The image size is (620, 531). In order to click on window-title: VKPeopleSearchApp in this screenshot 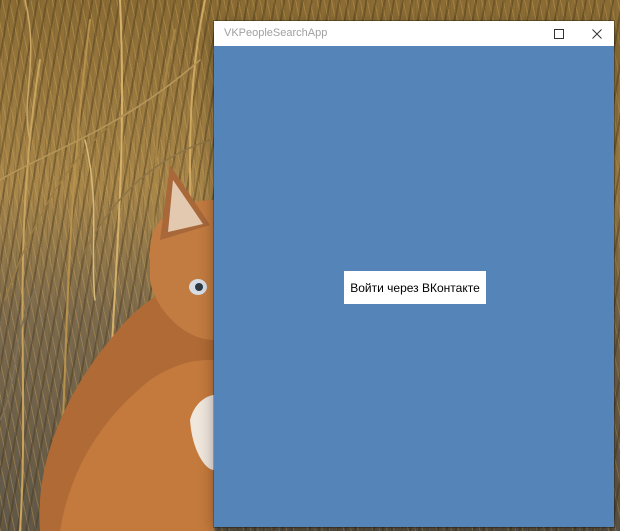, I will do `click(276, 33)`.